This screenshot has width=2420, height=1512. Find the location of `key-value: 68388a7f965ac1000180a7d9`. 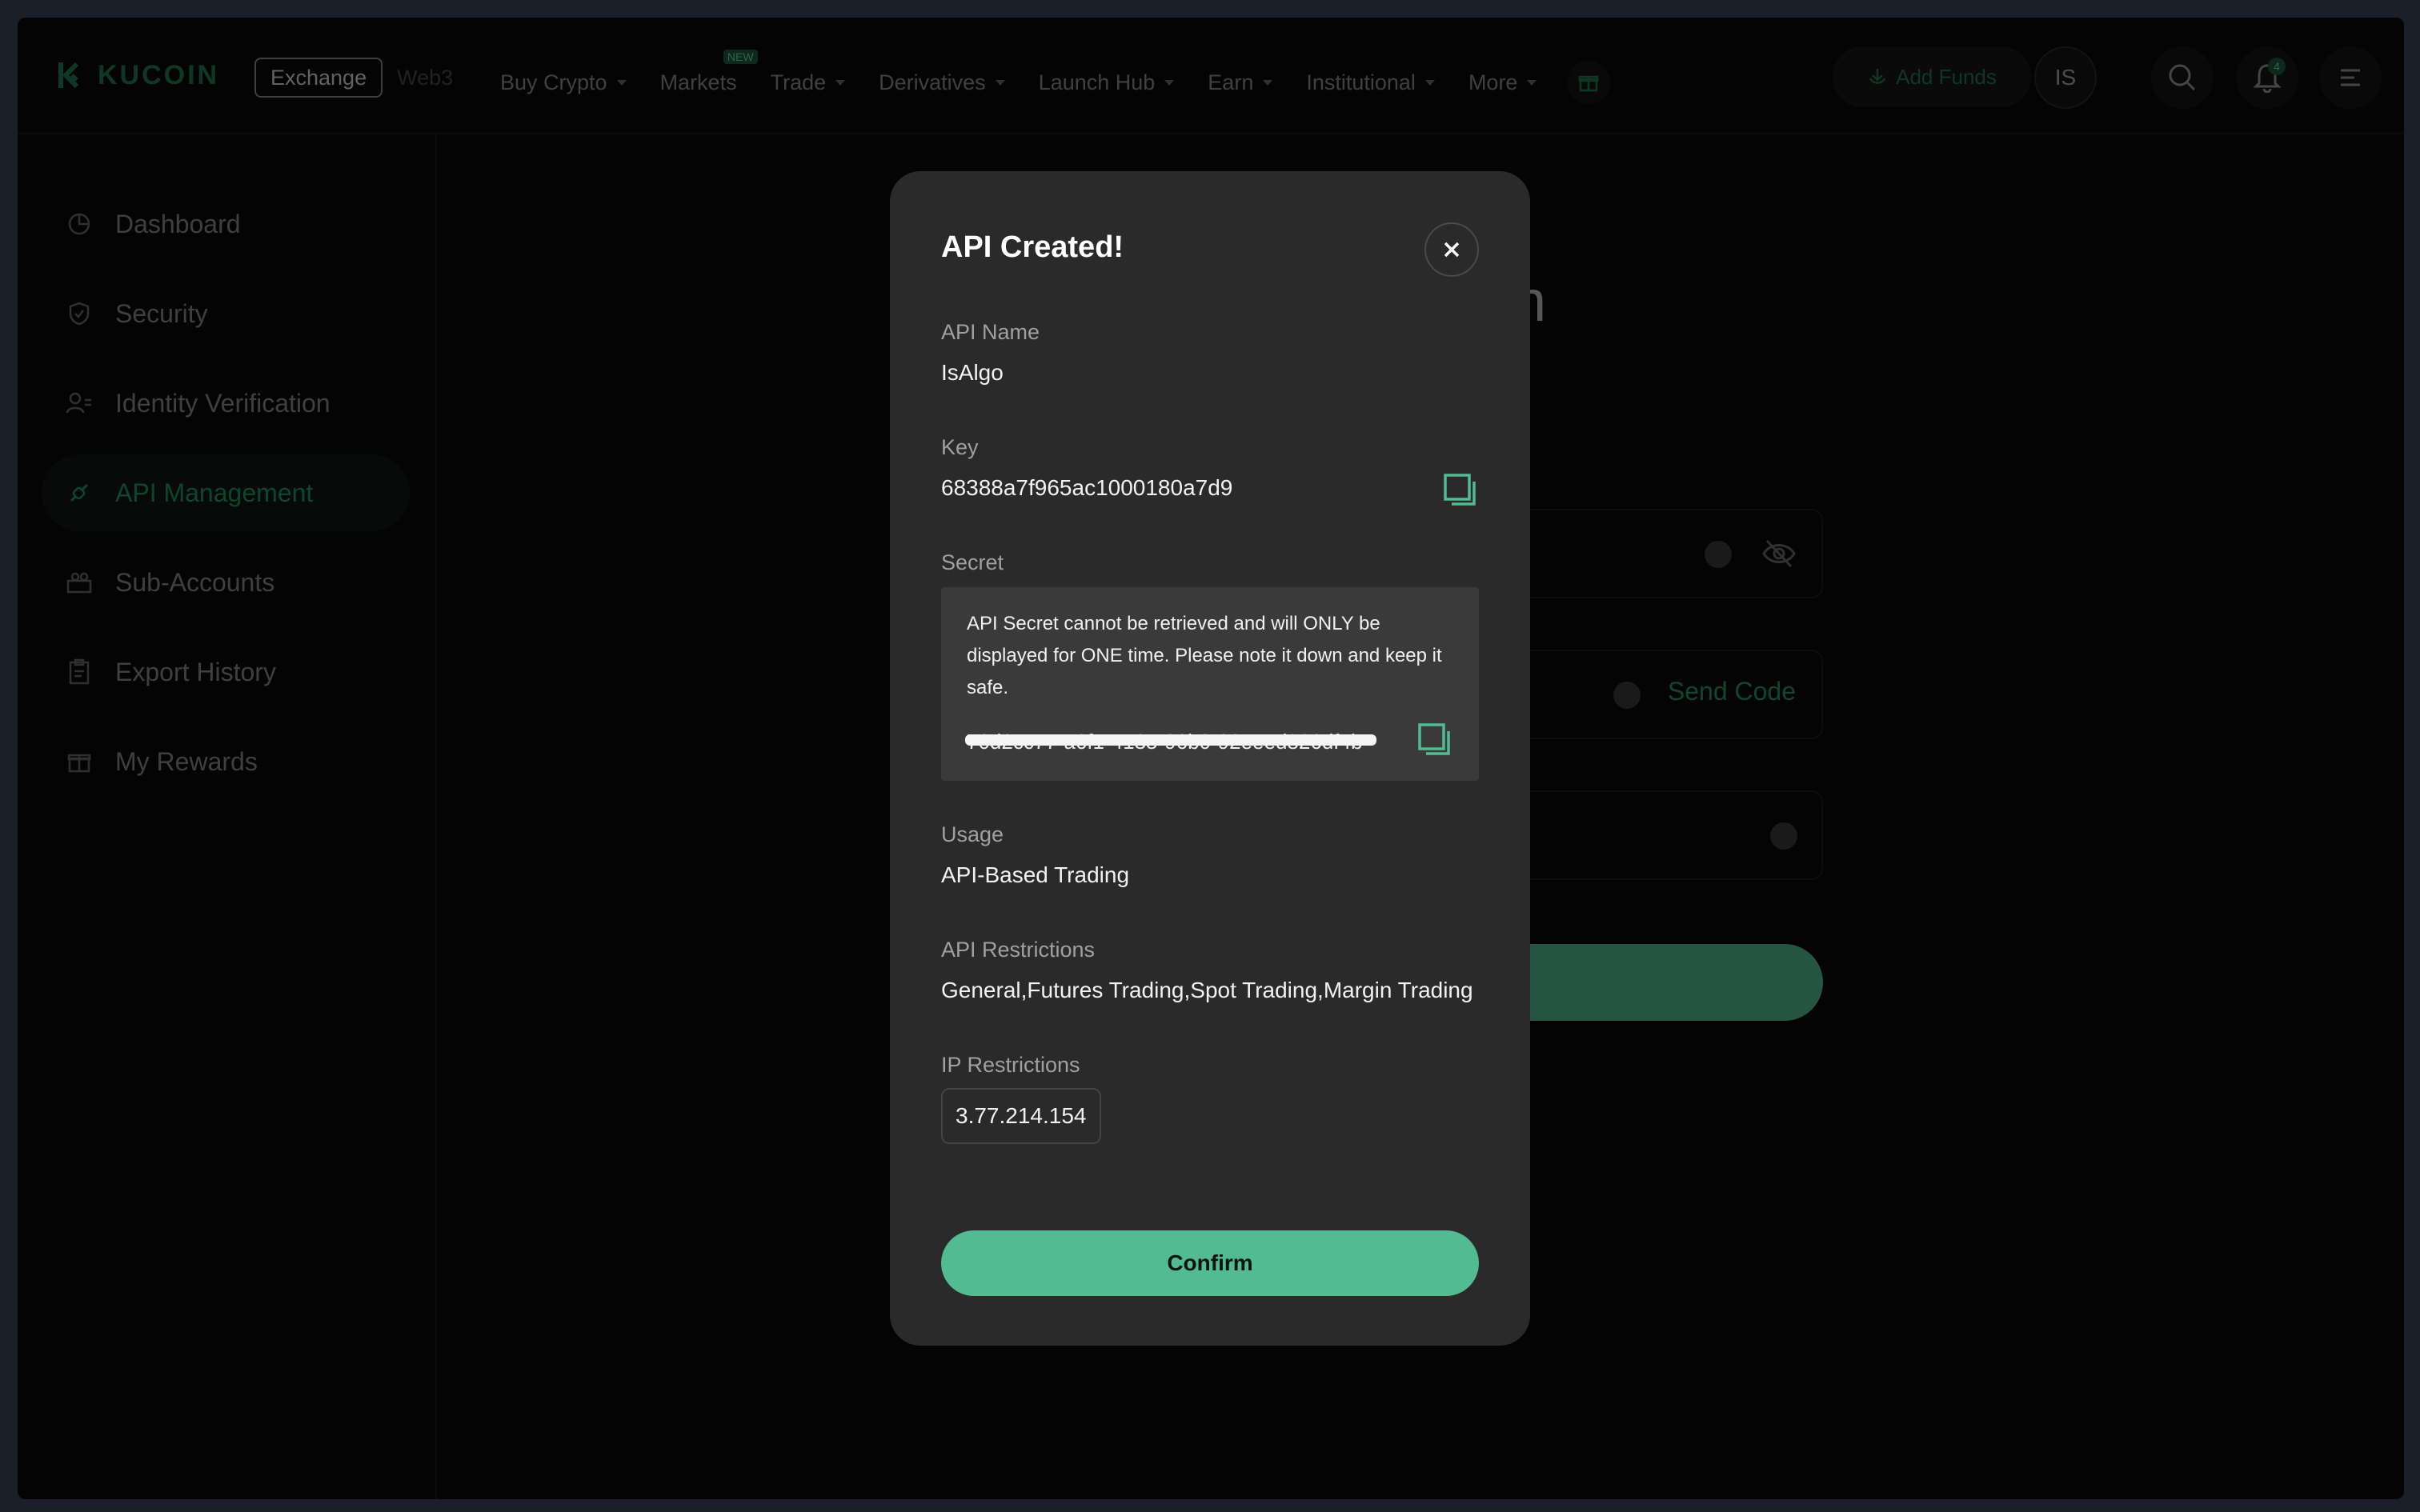

key-value: 68388a7f965ac1000180a7d9 is located at coordinates (1087, 487).